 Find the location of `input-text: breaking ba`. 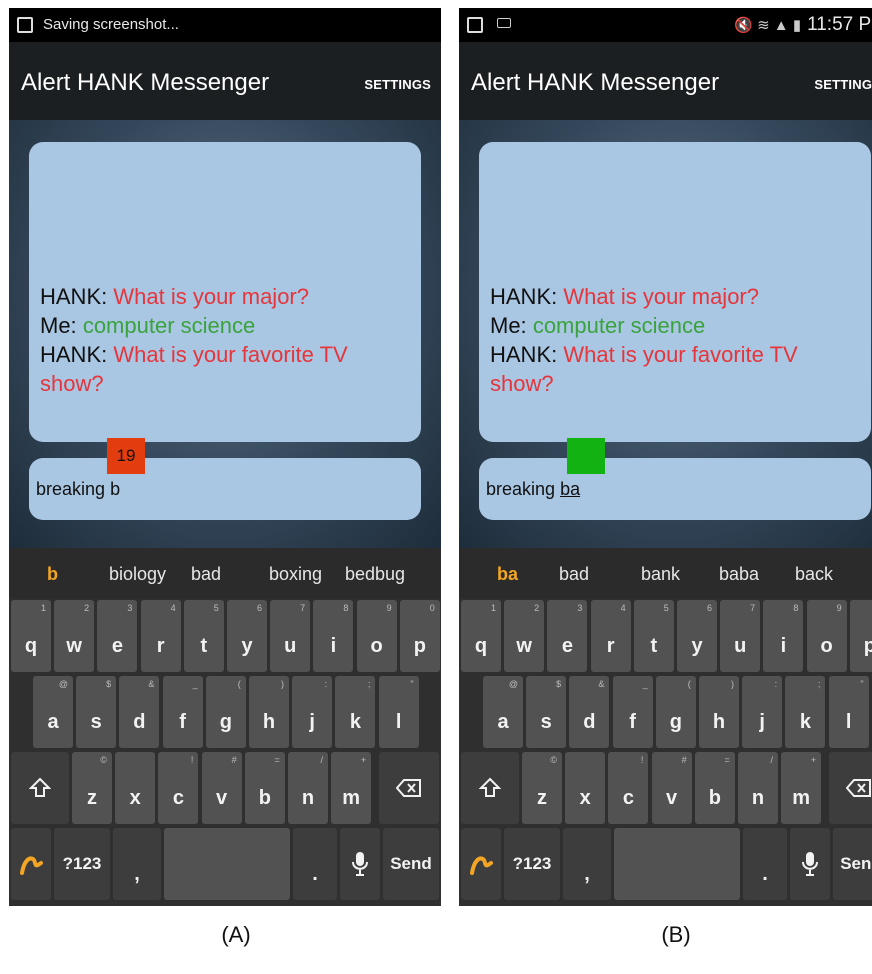

input-text: breaking ba is located at coordinates (533, 489).